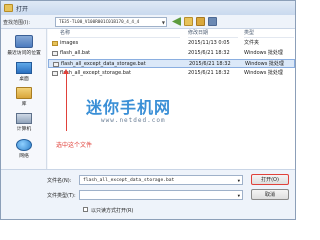  Describe the element at coordinates (269, 33) in the screenshot. I see `column-header-type: 类型` at that location.